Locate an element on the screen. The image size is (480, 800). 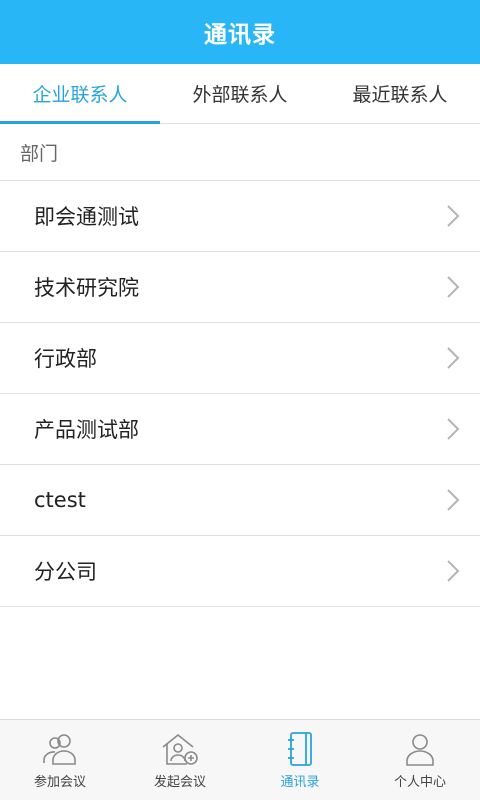
list-item: 即会通测试 is located at coordinates (240, 216).